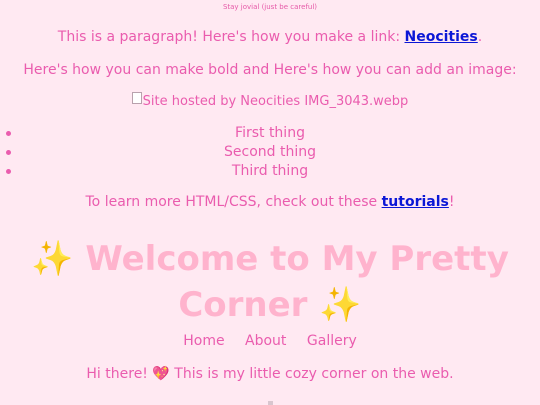  What do you see at coordinates (480, 37) in the screenshot?
I see `paragraph-link-intro-end: .` at bounding box center [480, 37].